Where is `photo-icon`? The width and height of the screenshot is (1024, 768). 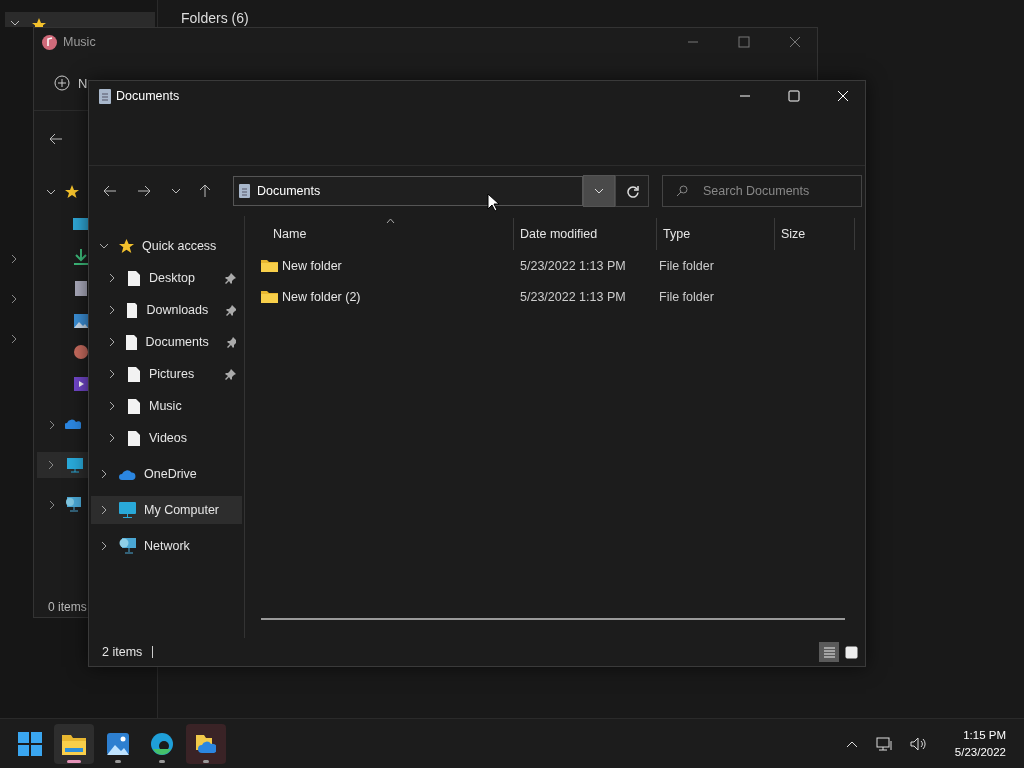 photo-icon is located at coordinates (118, 743).